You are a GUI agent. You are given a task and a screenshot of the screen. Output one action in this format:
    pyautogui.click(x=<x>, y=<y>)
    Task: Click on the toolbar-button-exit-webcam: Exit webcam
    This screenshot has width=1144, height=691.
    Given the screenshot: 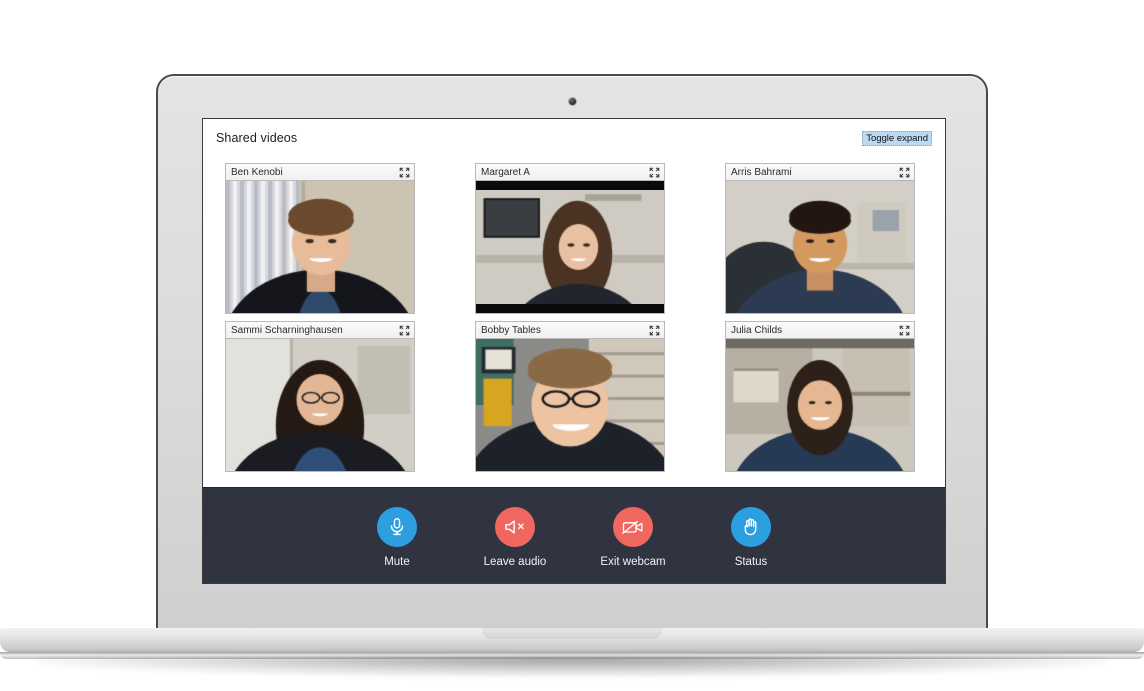 What is the action you would take?
    pyautogui.click(x=633, y=537)
    